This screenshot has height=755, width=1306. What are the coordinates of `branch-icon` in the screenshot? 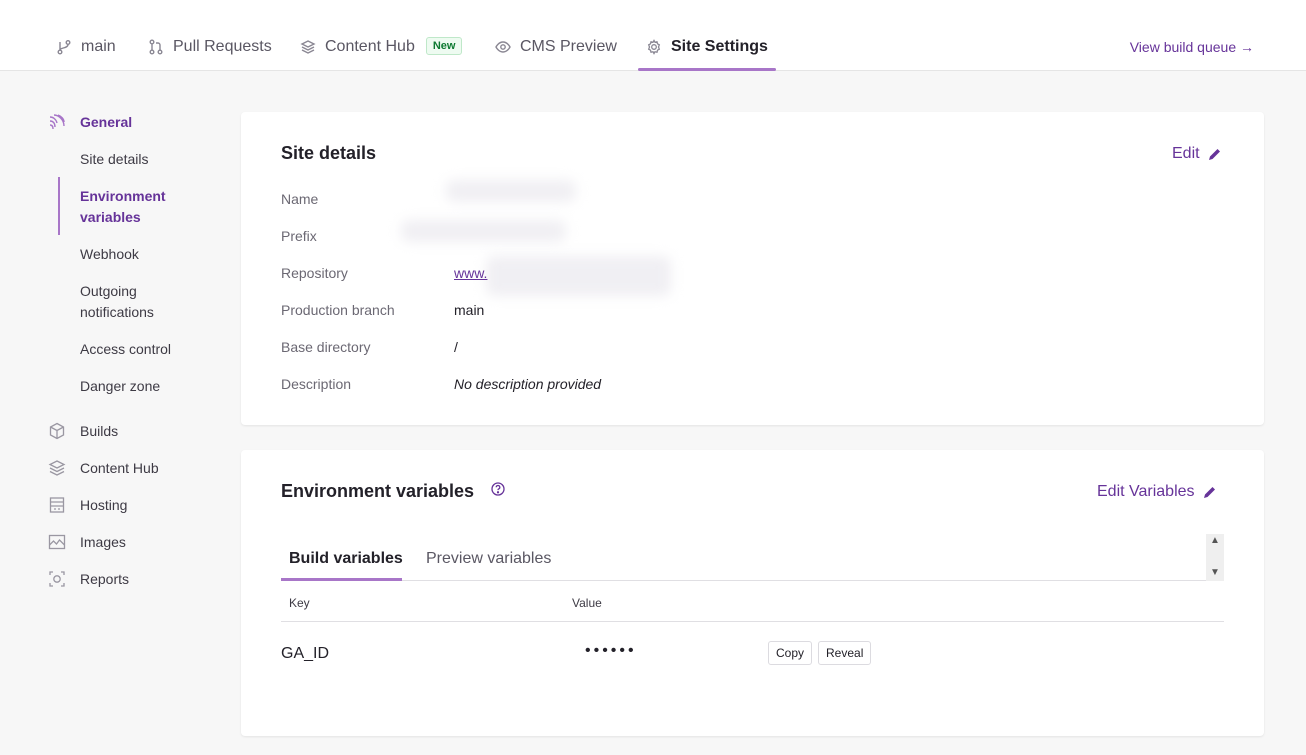 It's located at (64, 47).